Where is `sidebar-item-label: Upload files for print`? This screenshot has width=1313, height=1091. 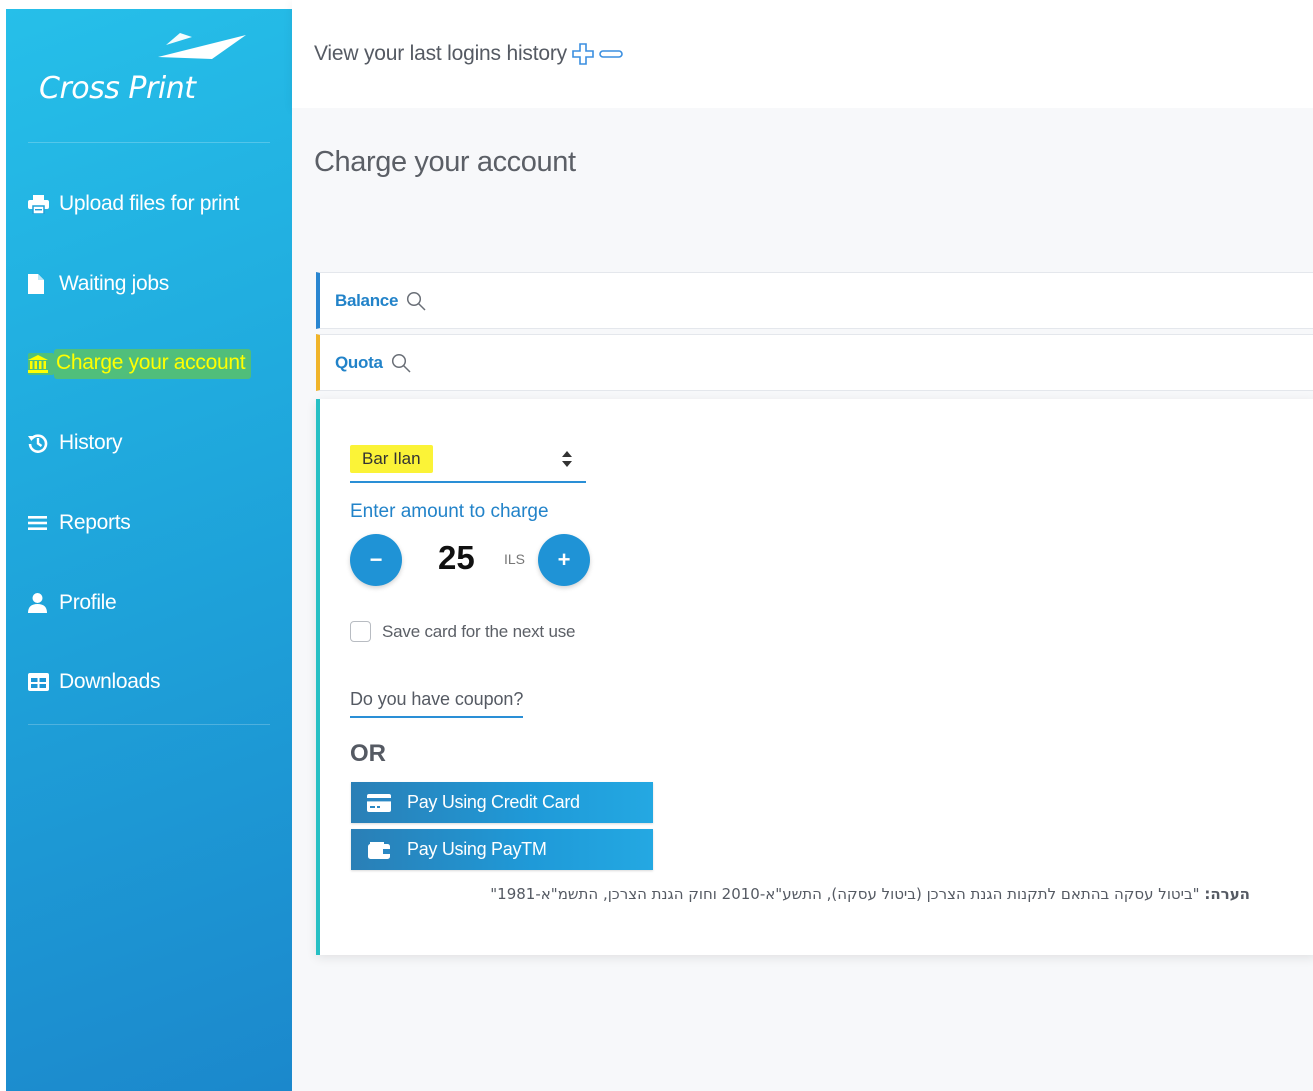
sidebar-item-label: Upload files for print is located at coordinates (149, 203).